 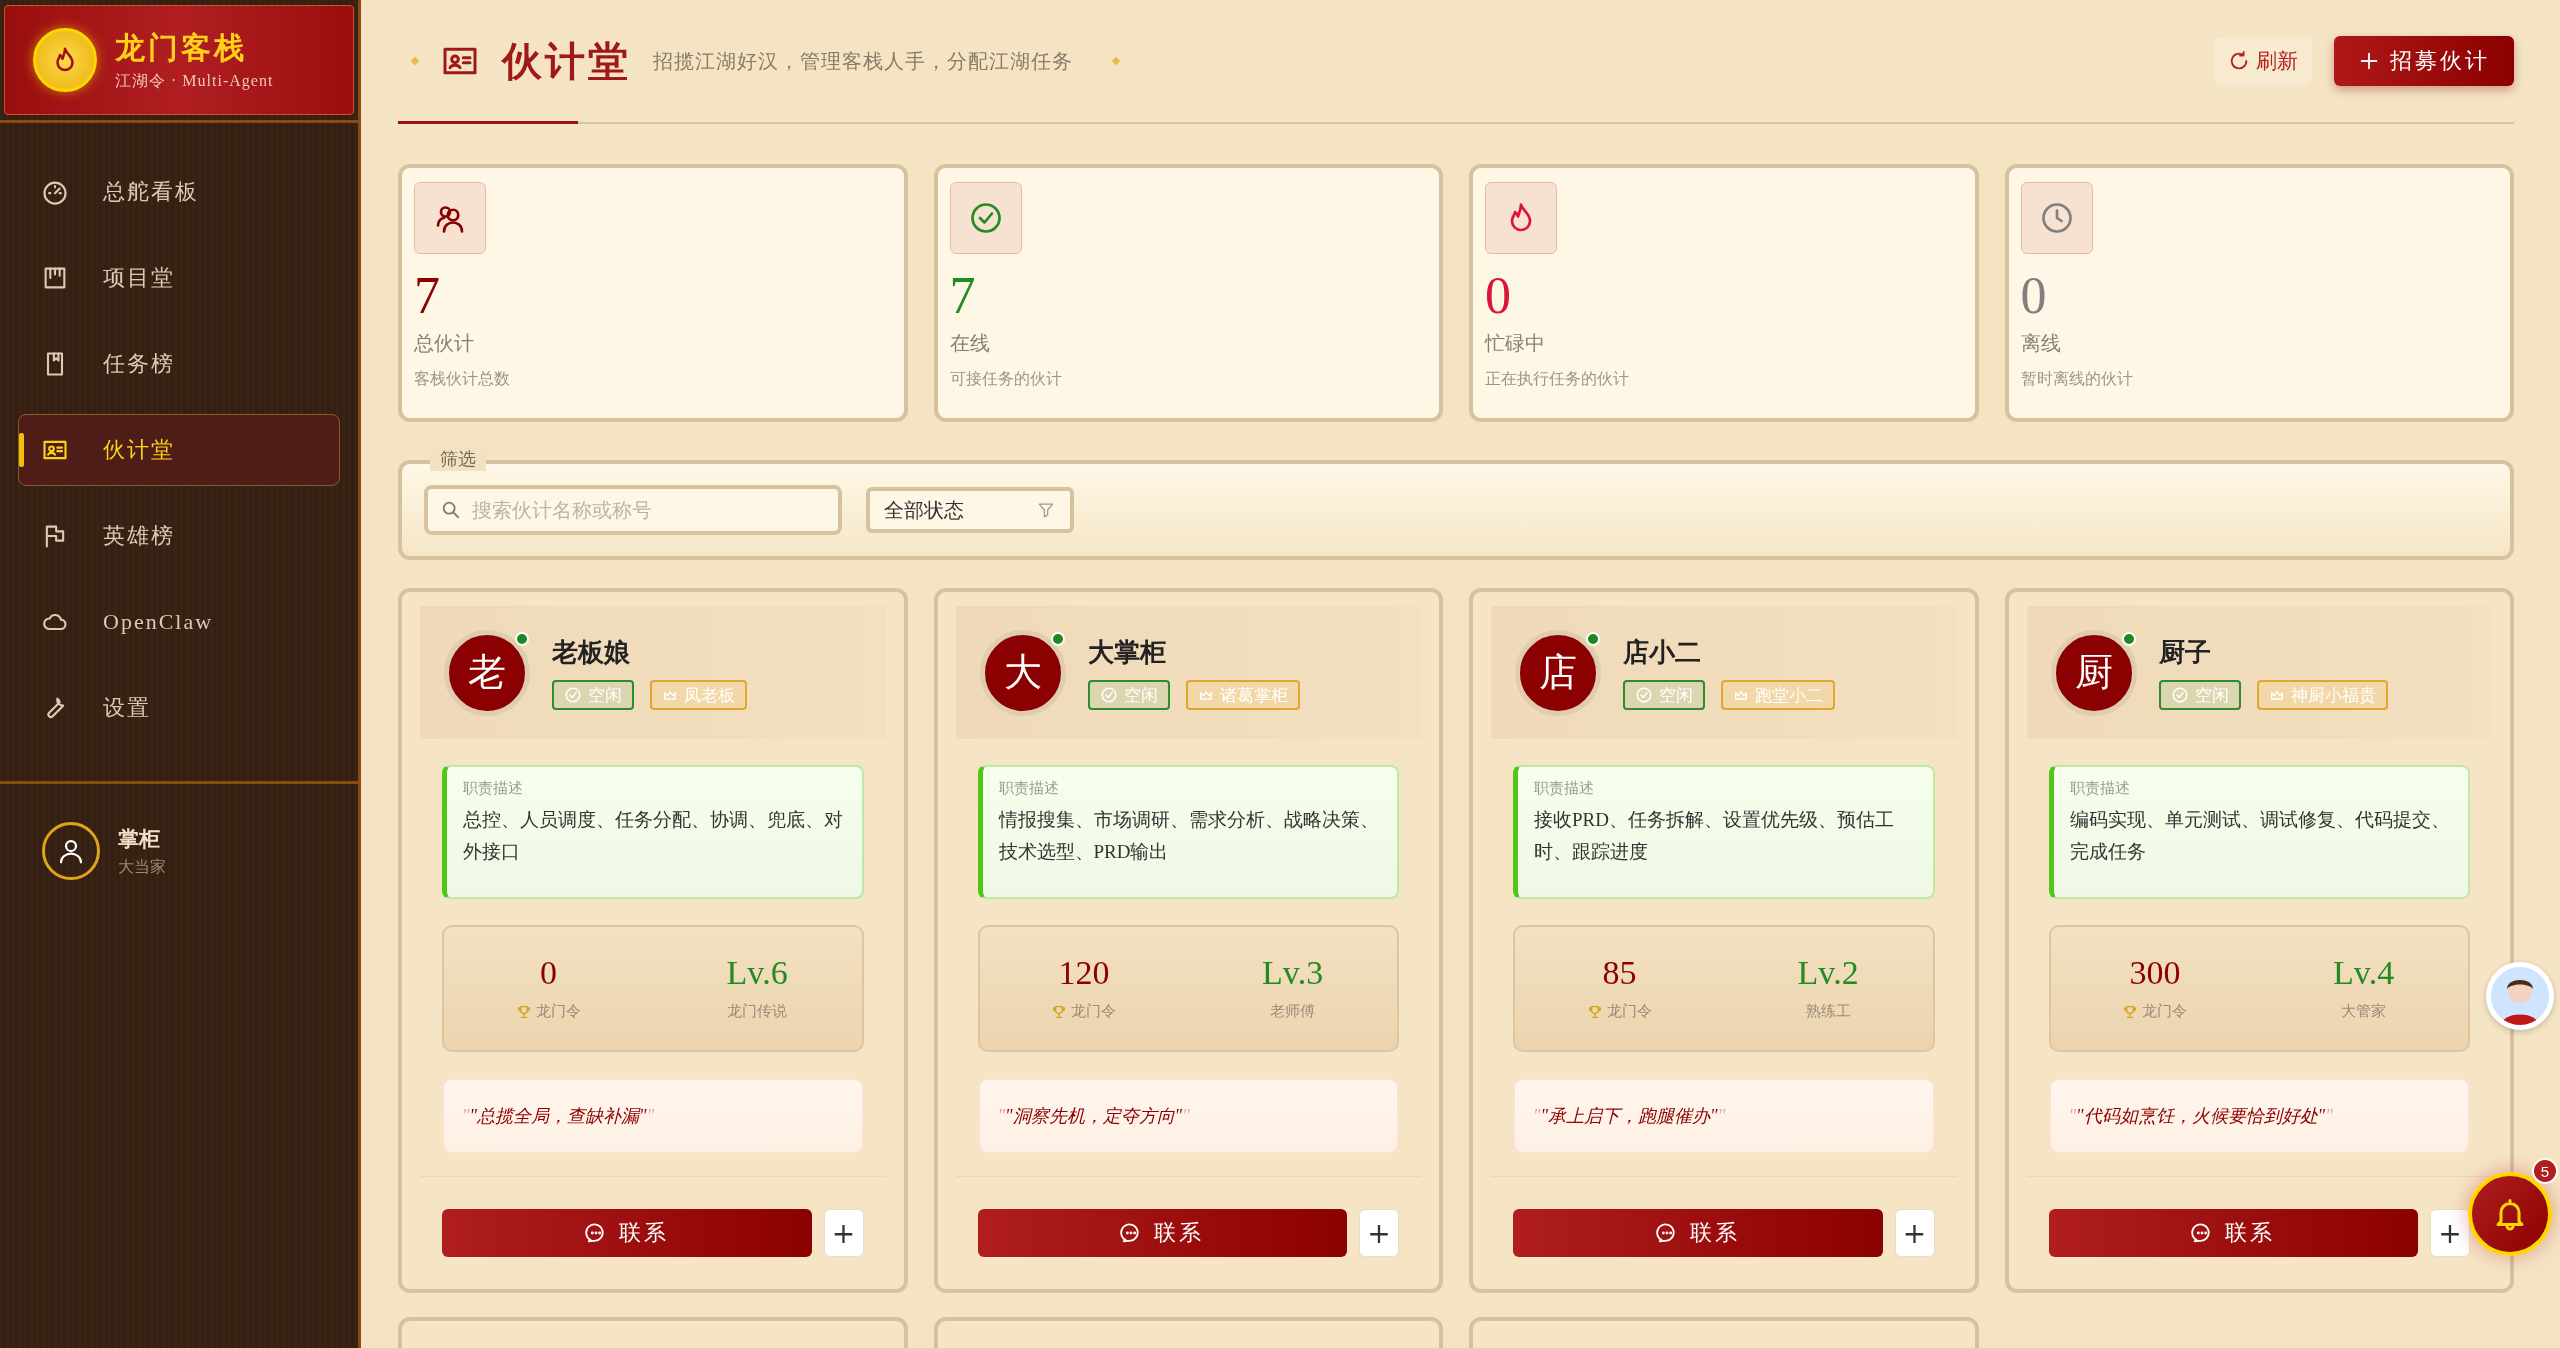 What do you see at coordinates (487, 672) in the screenshot?
I see `member-avatar: 老` at bounding box center [487, 672].